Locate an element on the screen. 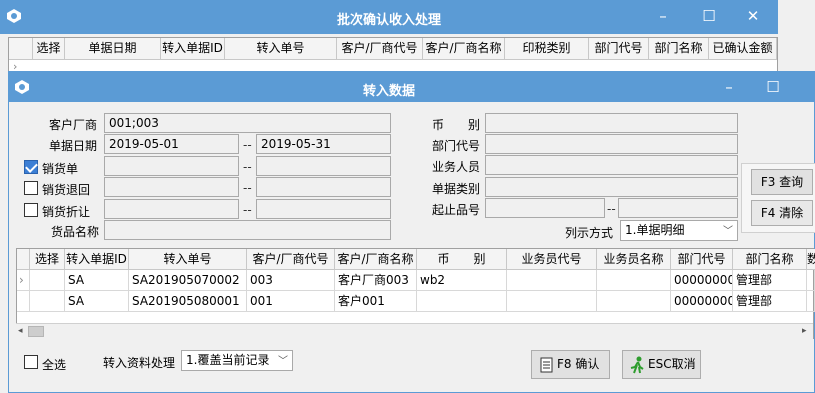 Image resolution: width=815 pixels, height=393 pixels. grid-col-header: 选择 is located at coordinates (47, 259).